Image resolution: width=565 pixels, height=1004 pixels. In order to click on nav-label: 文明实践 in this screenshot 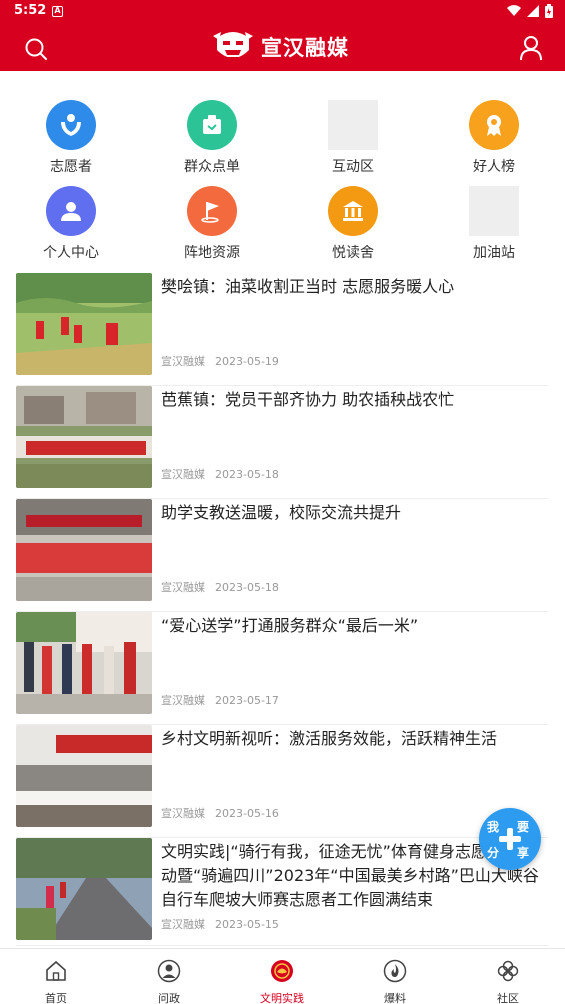, I will do `click(282, 998)`.